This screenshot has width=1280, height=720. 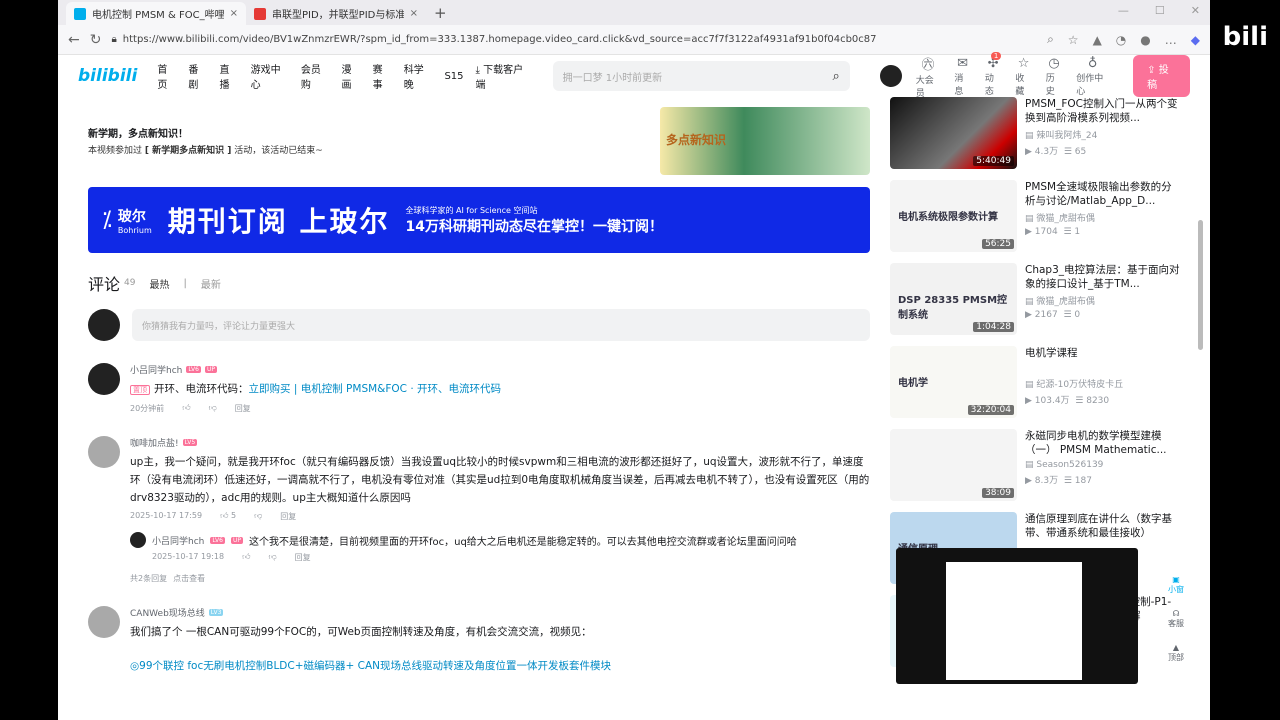 I want to click on maximize-icon: ☐, so click(x=1160, y=10).